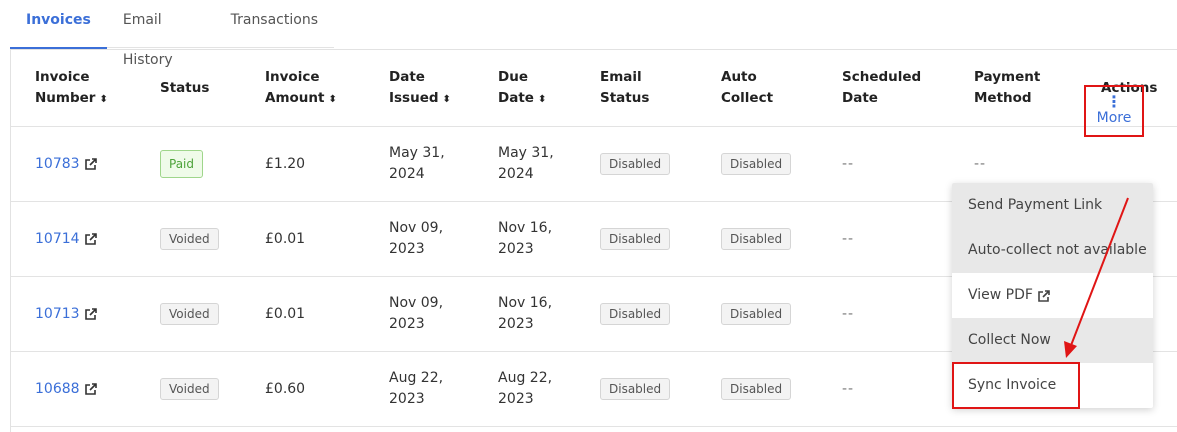  What do you see at coordinates (185, 87) in the screenshot?
I see `header-status: Status` at bounding box center [185, 87].